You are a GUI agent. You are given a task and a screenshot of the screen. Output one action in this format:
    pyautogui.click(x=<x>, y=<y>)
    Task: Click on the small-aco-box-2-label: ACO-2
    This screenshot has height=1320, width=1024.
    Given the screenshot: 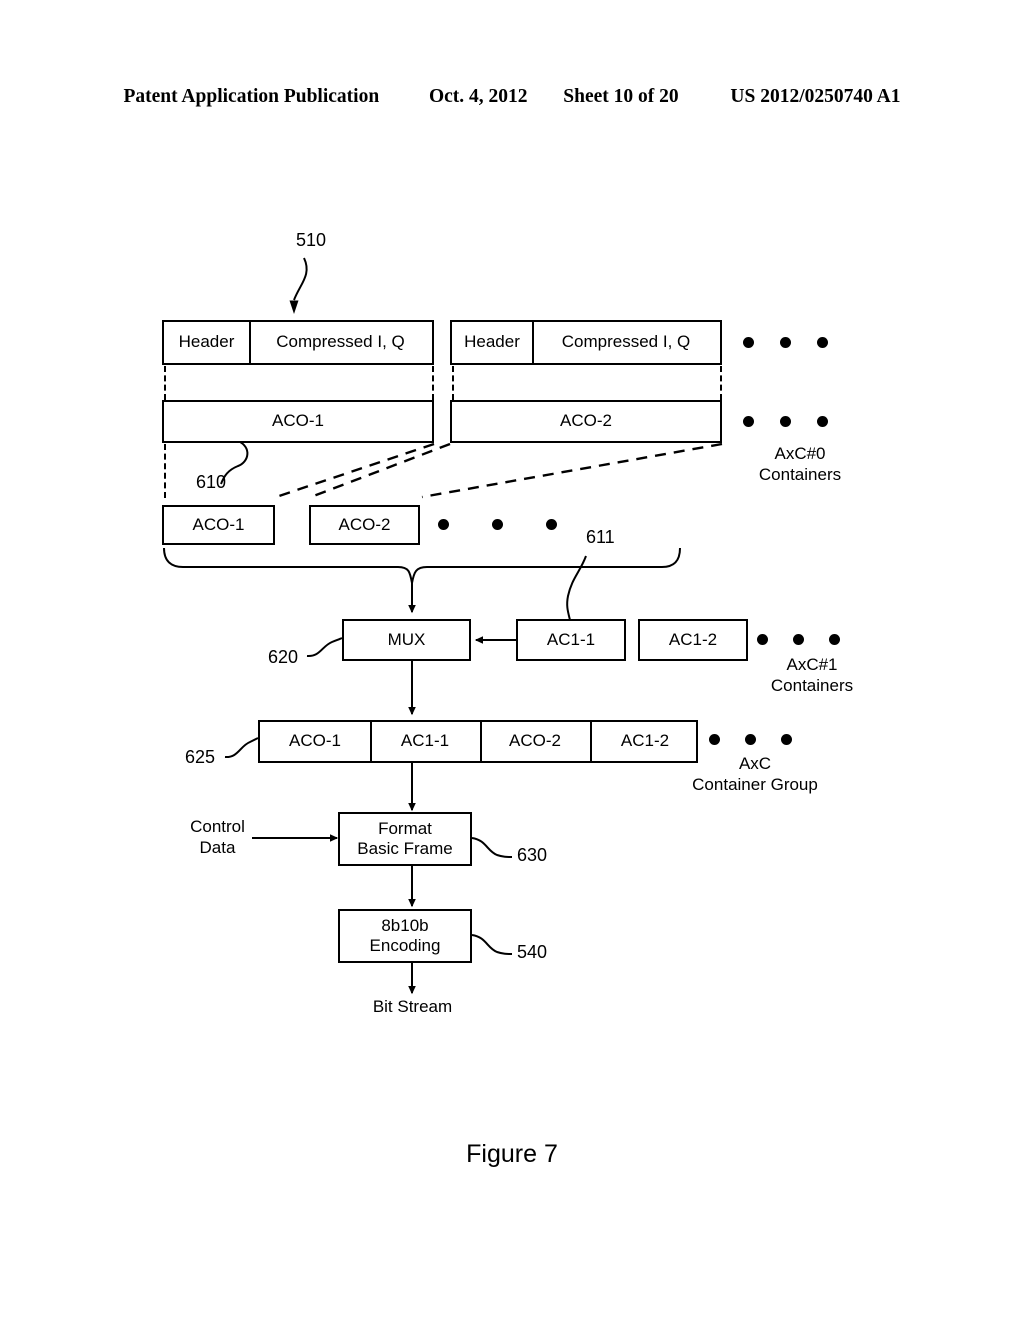 What is the action you would take?
    pyautogui.click(x=364, y=524)
    